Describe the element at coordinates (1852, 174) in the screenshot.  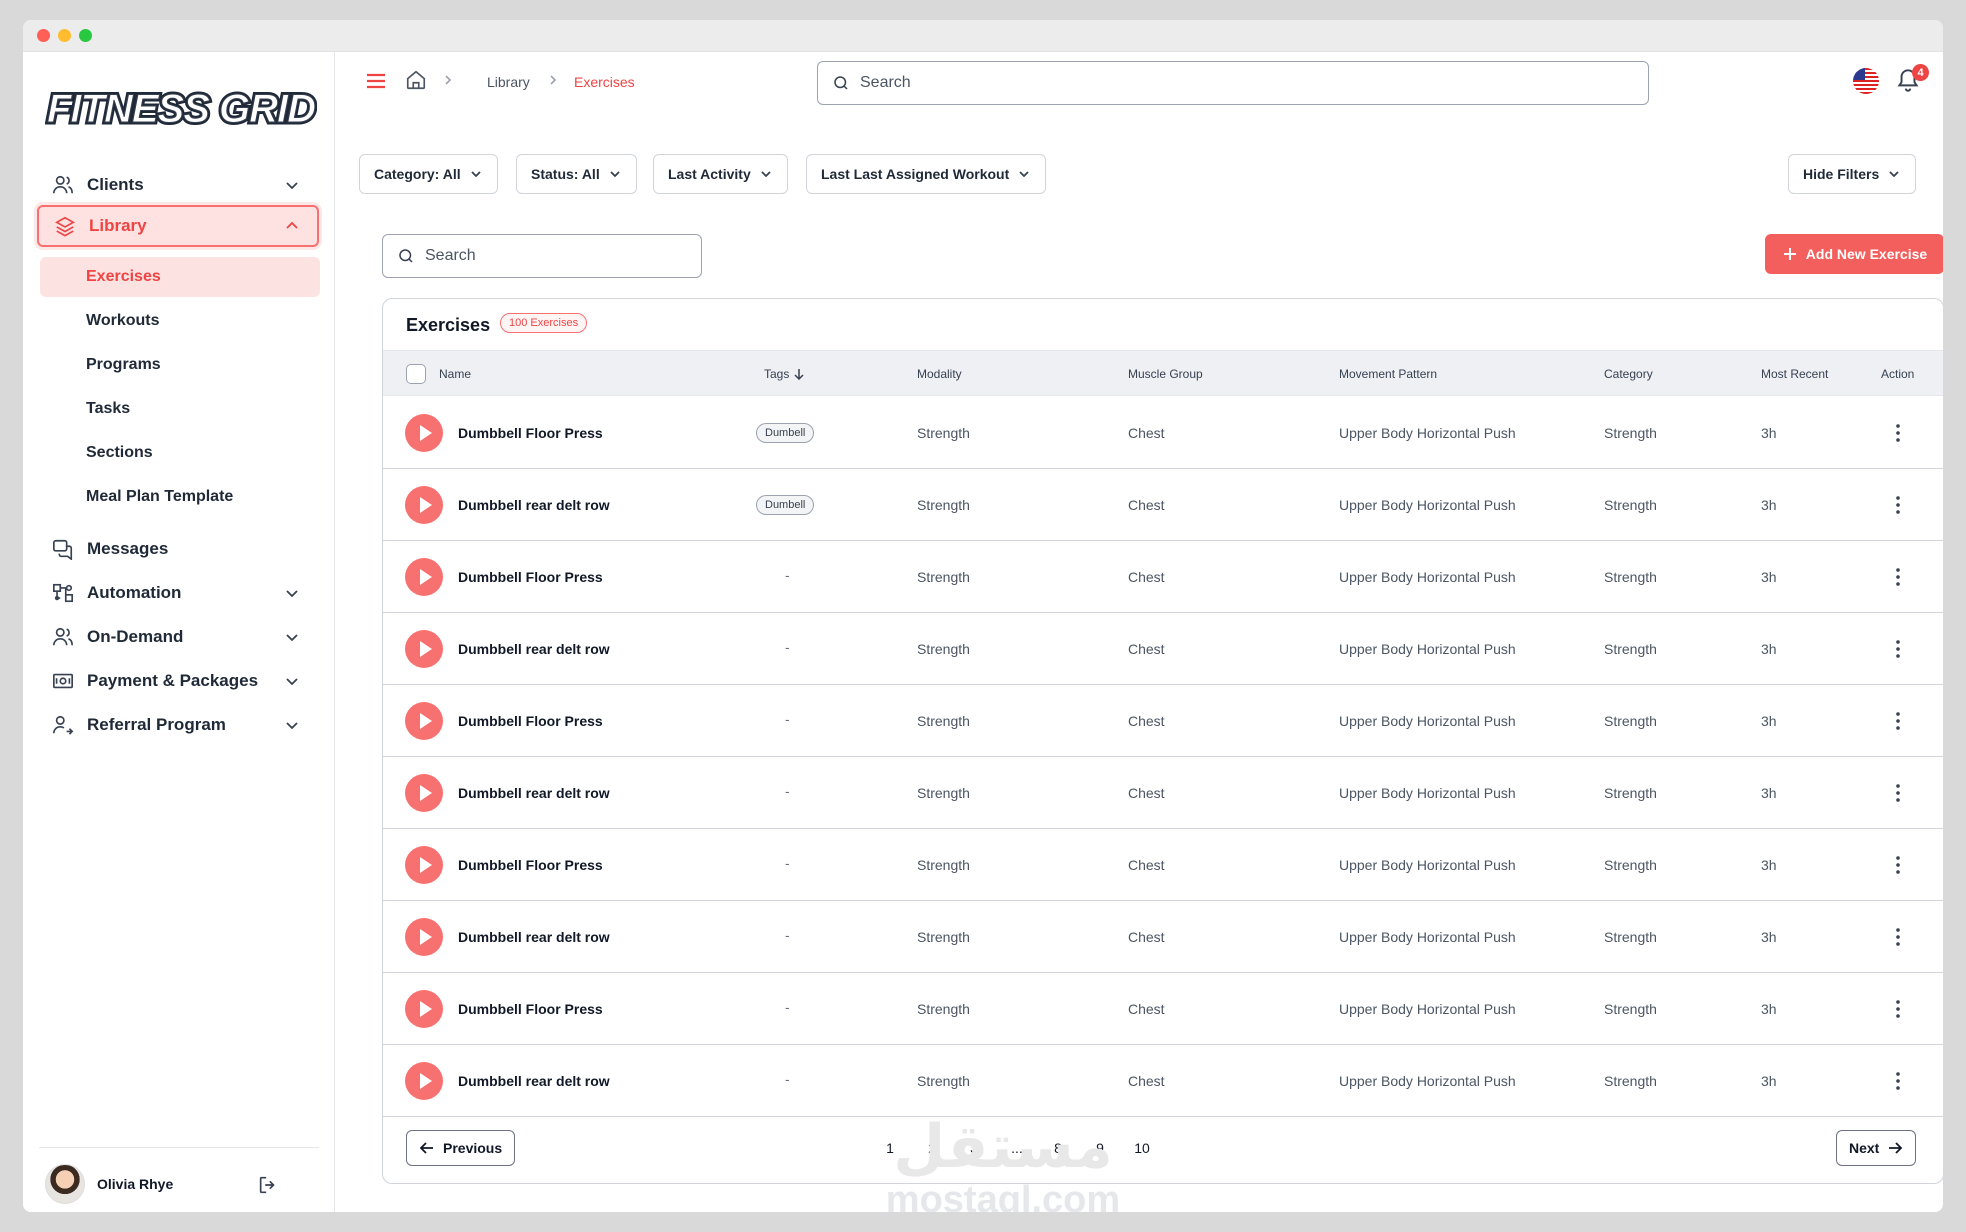
I see `hide-filters-button: Hide Filters` at that location.